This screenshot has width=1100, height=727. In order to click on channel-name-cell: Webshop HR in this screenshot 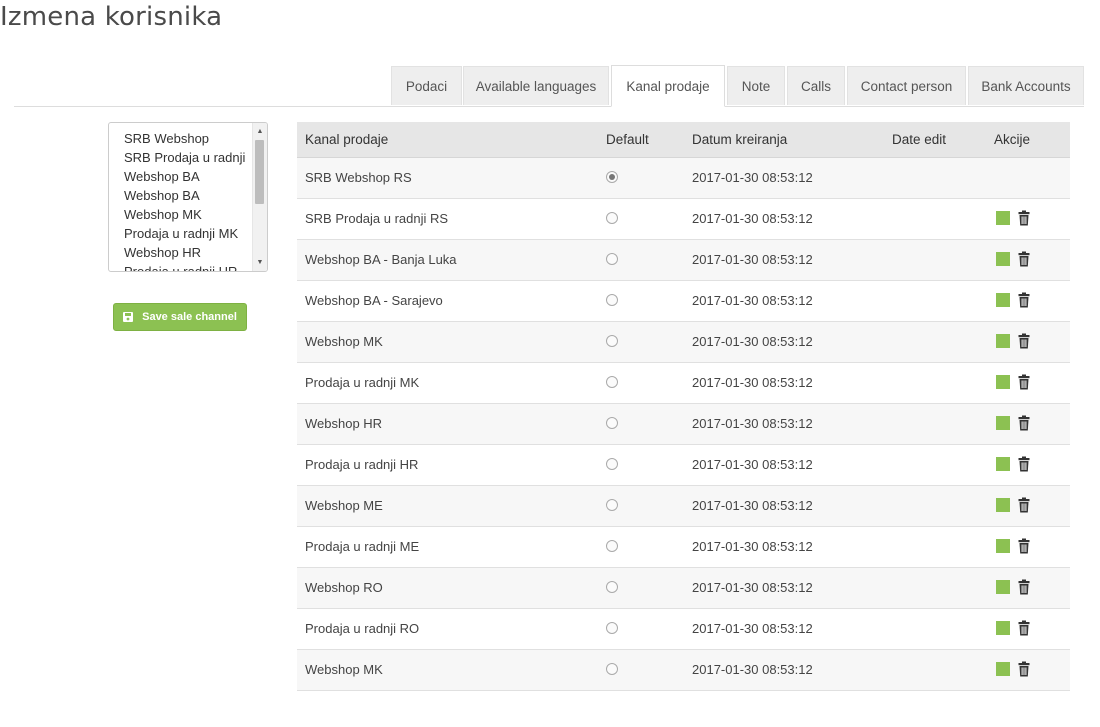, I will do `click(344, 423)`.